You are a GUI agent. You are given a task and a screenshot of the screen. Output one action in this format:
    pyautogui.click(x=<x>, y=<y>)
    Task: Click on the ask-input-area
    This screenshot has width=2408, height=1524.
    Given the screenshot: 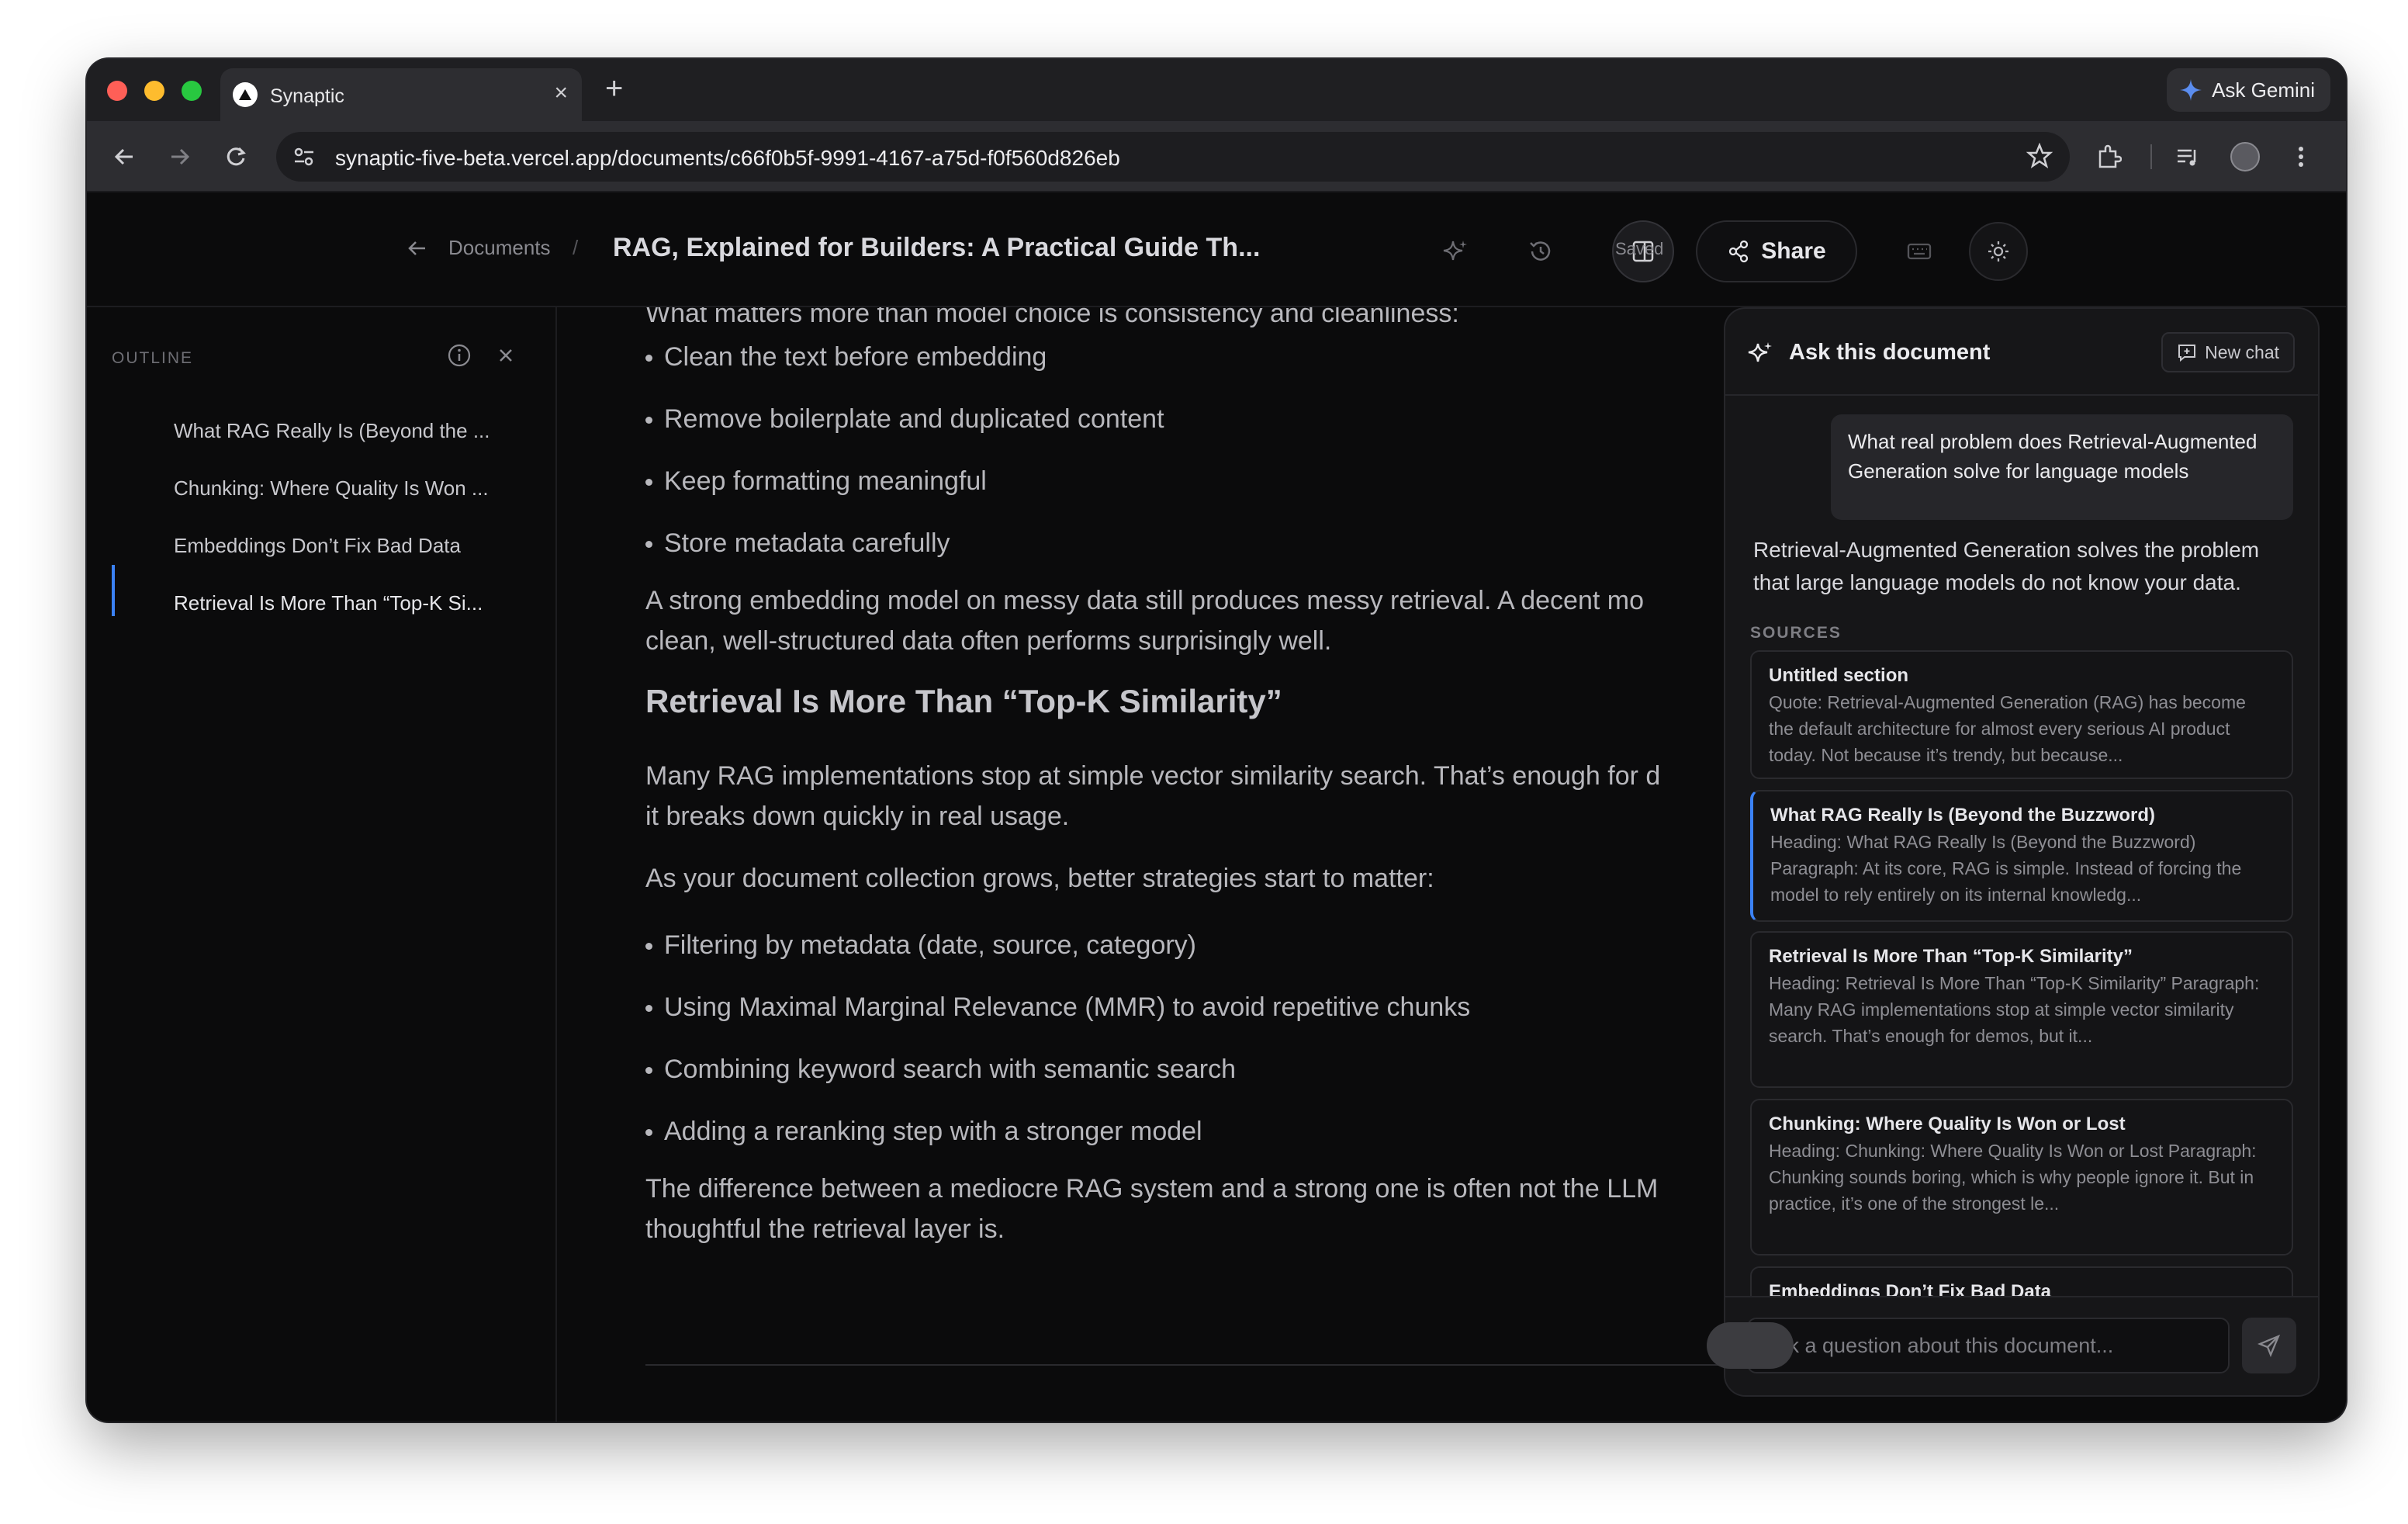 What is the action you would take?
    pyautogui.click(x=2021, y=1345)
    